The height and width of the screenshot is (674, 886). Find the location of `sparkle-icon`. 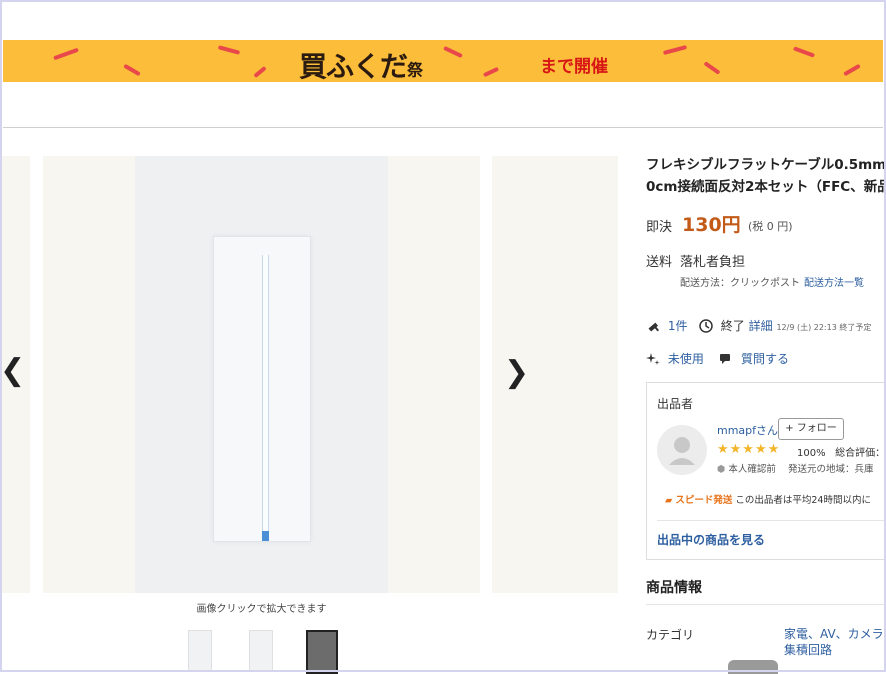

sparkle-icon is located at coordinates (657, 359).